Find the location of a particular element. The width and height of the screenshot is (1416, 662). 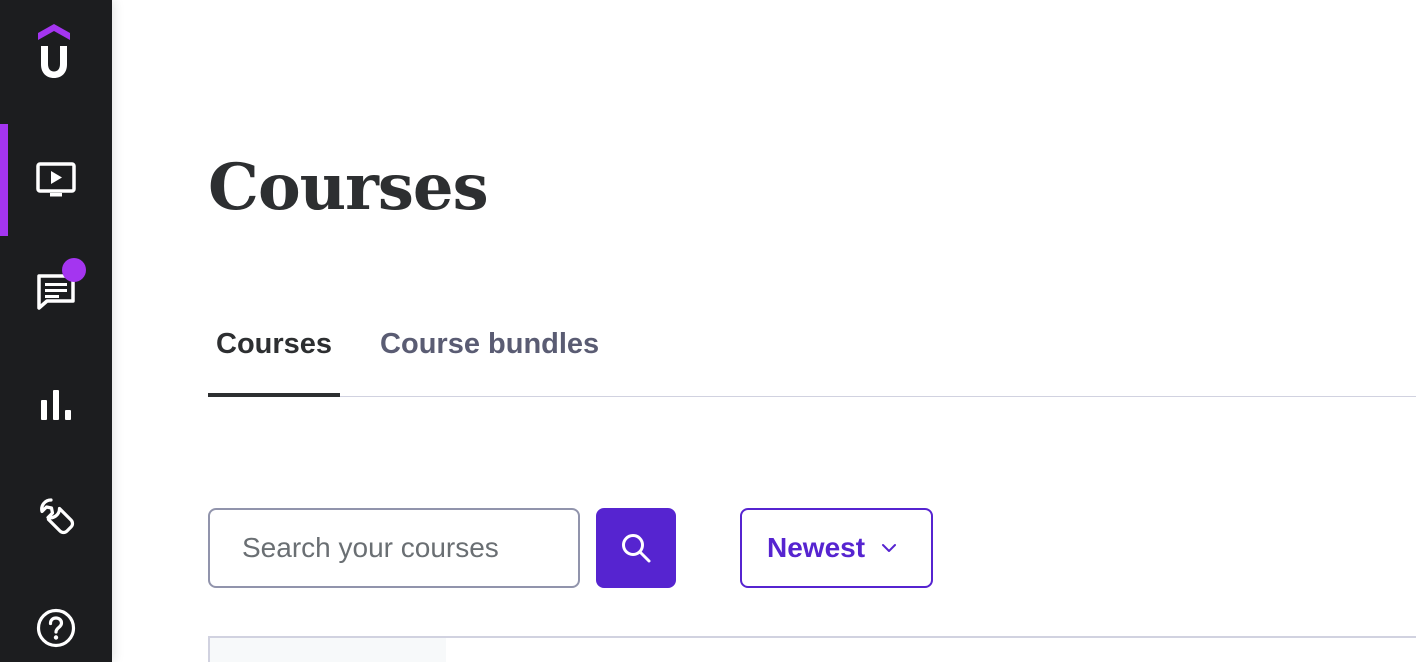

sidebar-item-tools is located at coordinates (56, 516).